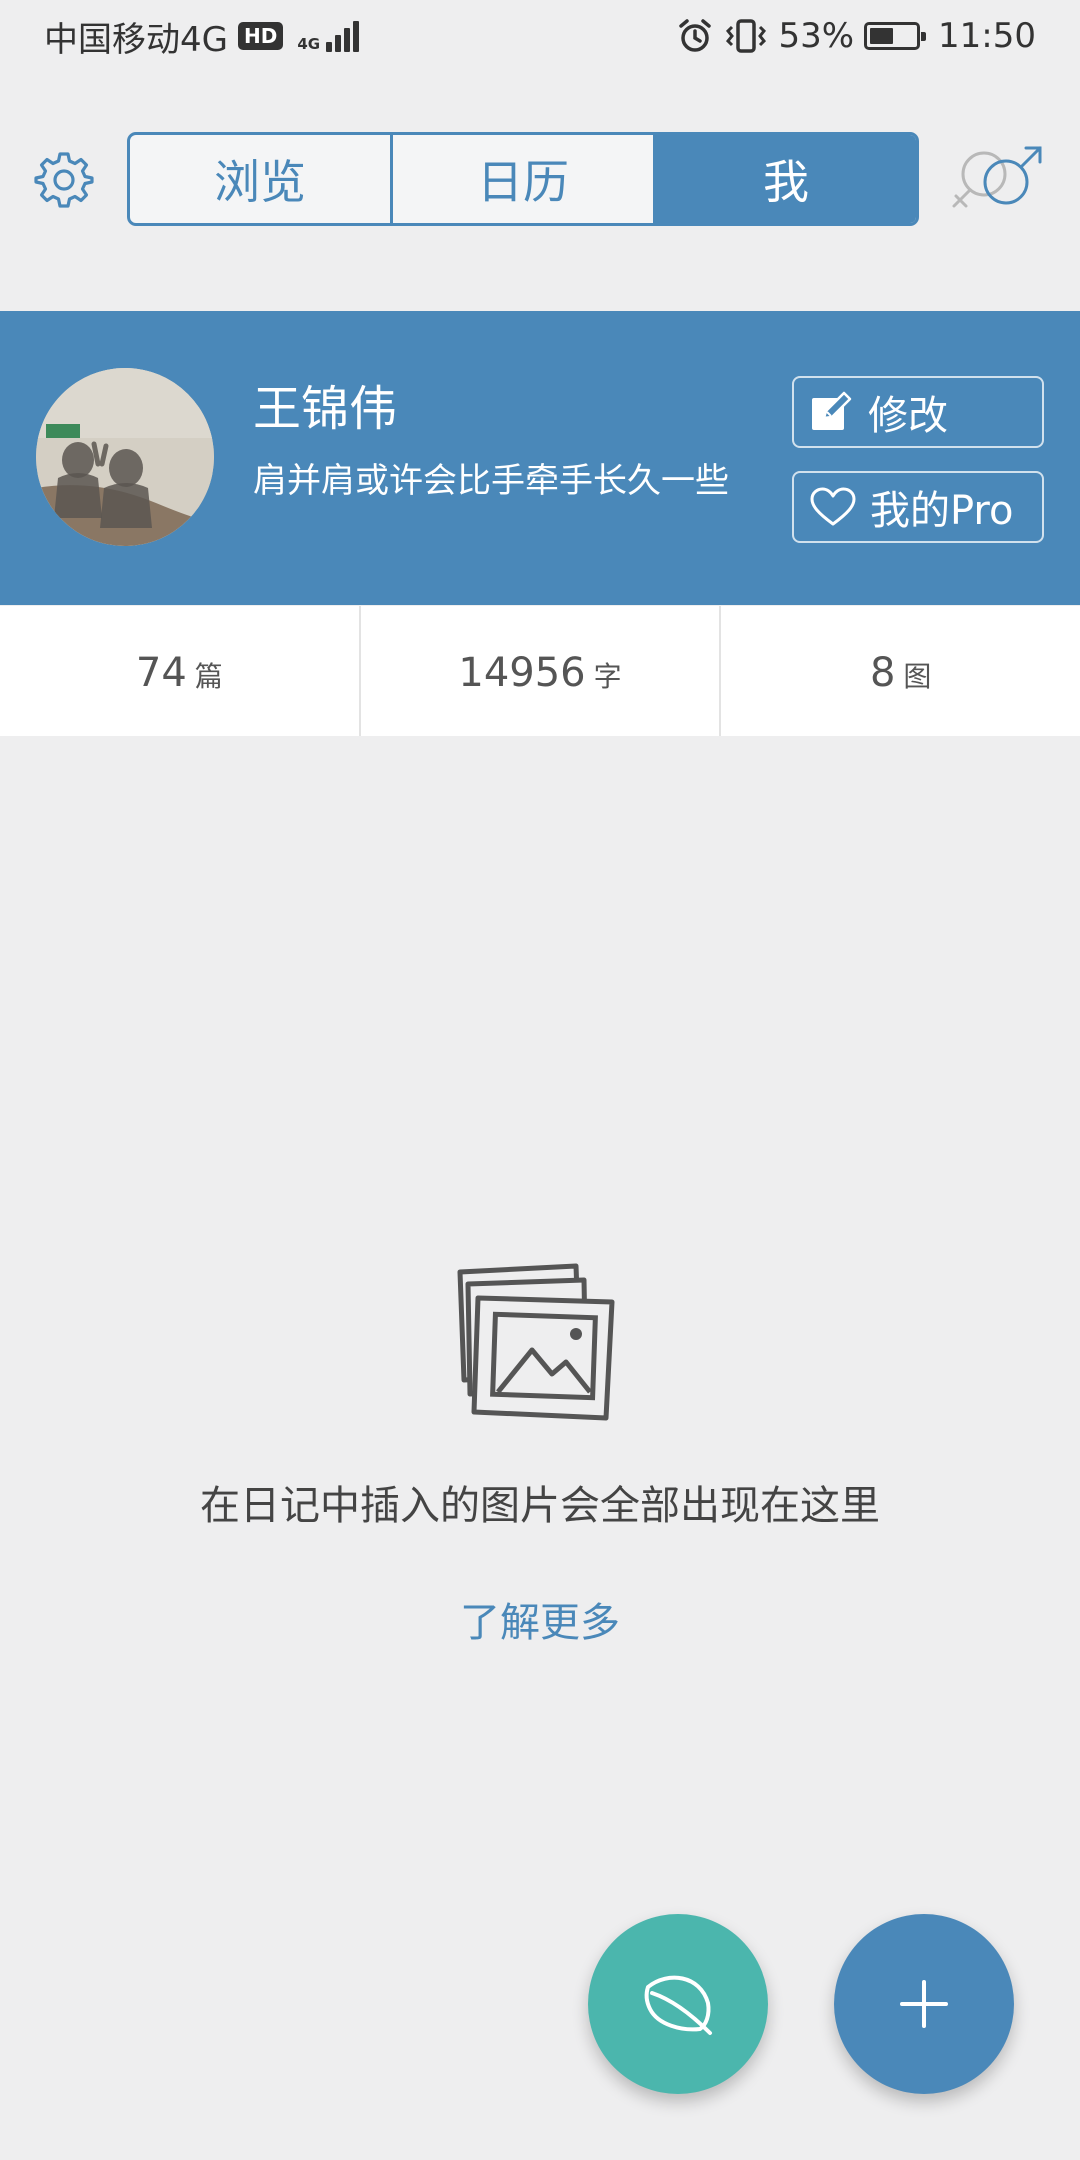 The width and height of the screenshot is (1080, 2160). What do you see at coordinates (540, 458) in the screenshot?
I see `profile-banner: 王锦伟 肩并肩或许会比手牵手长久一些 修改 我的Pro` at bounding box center [540, 458].